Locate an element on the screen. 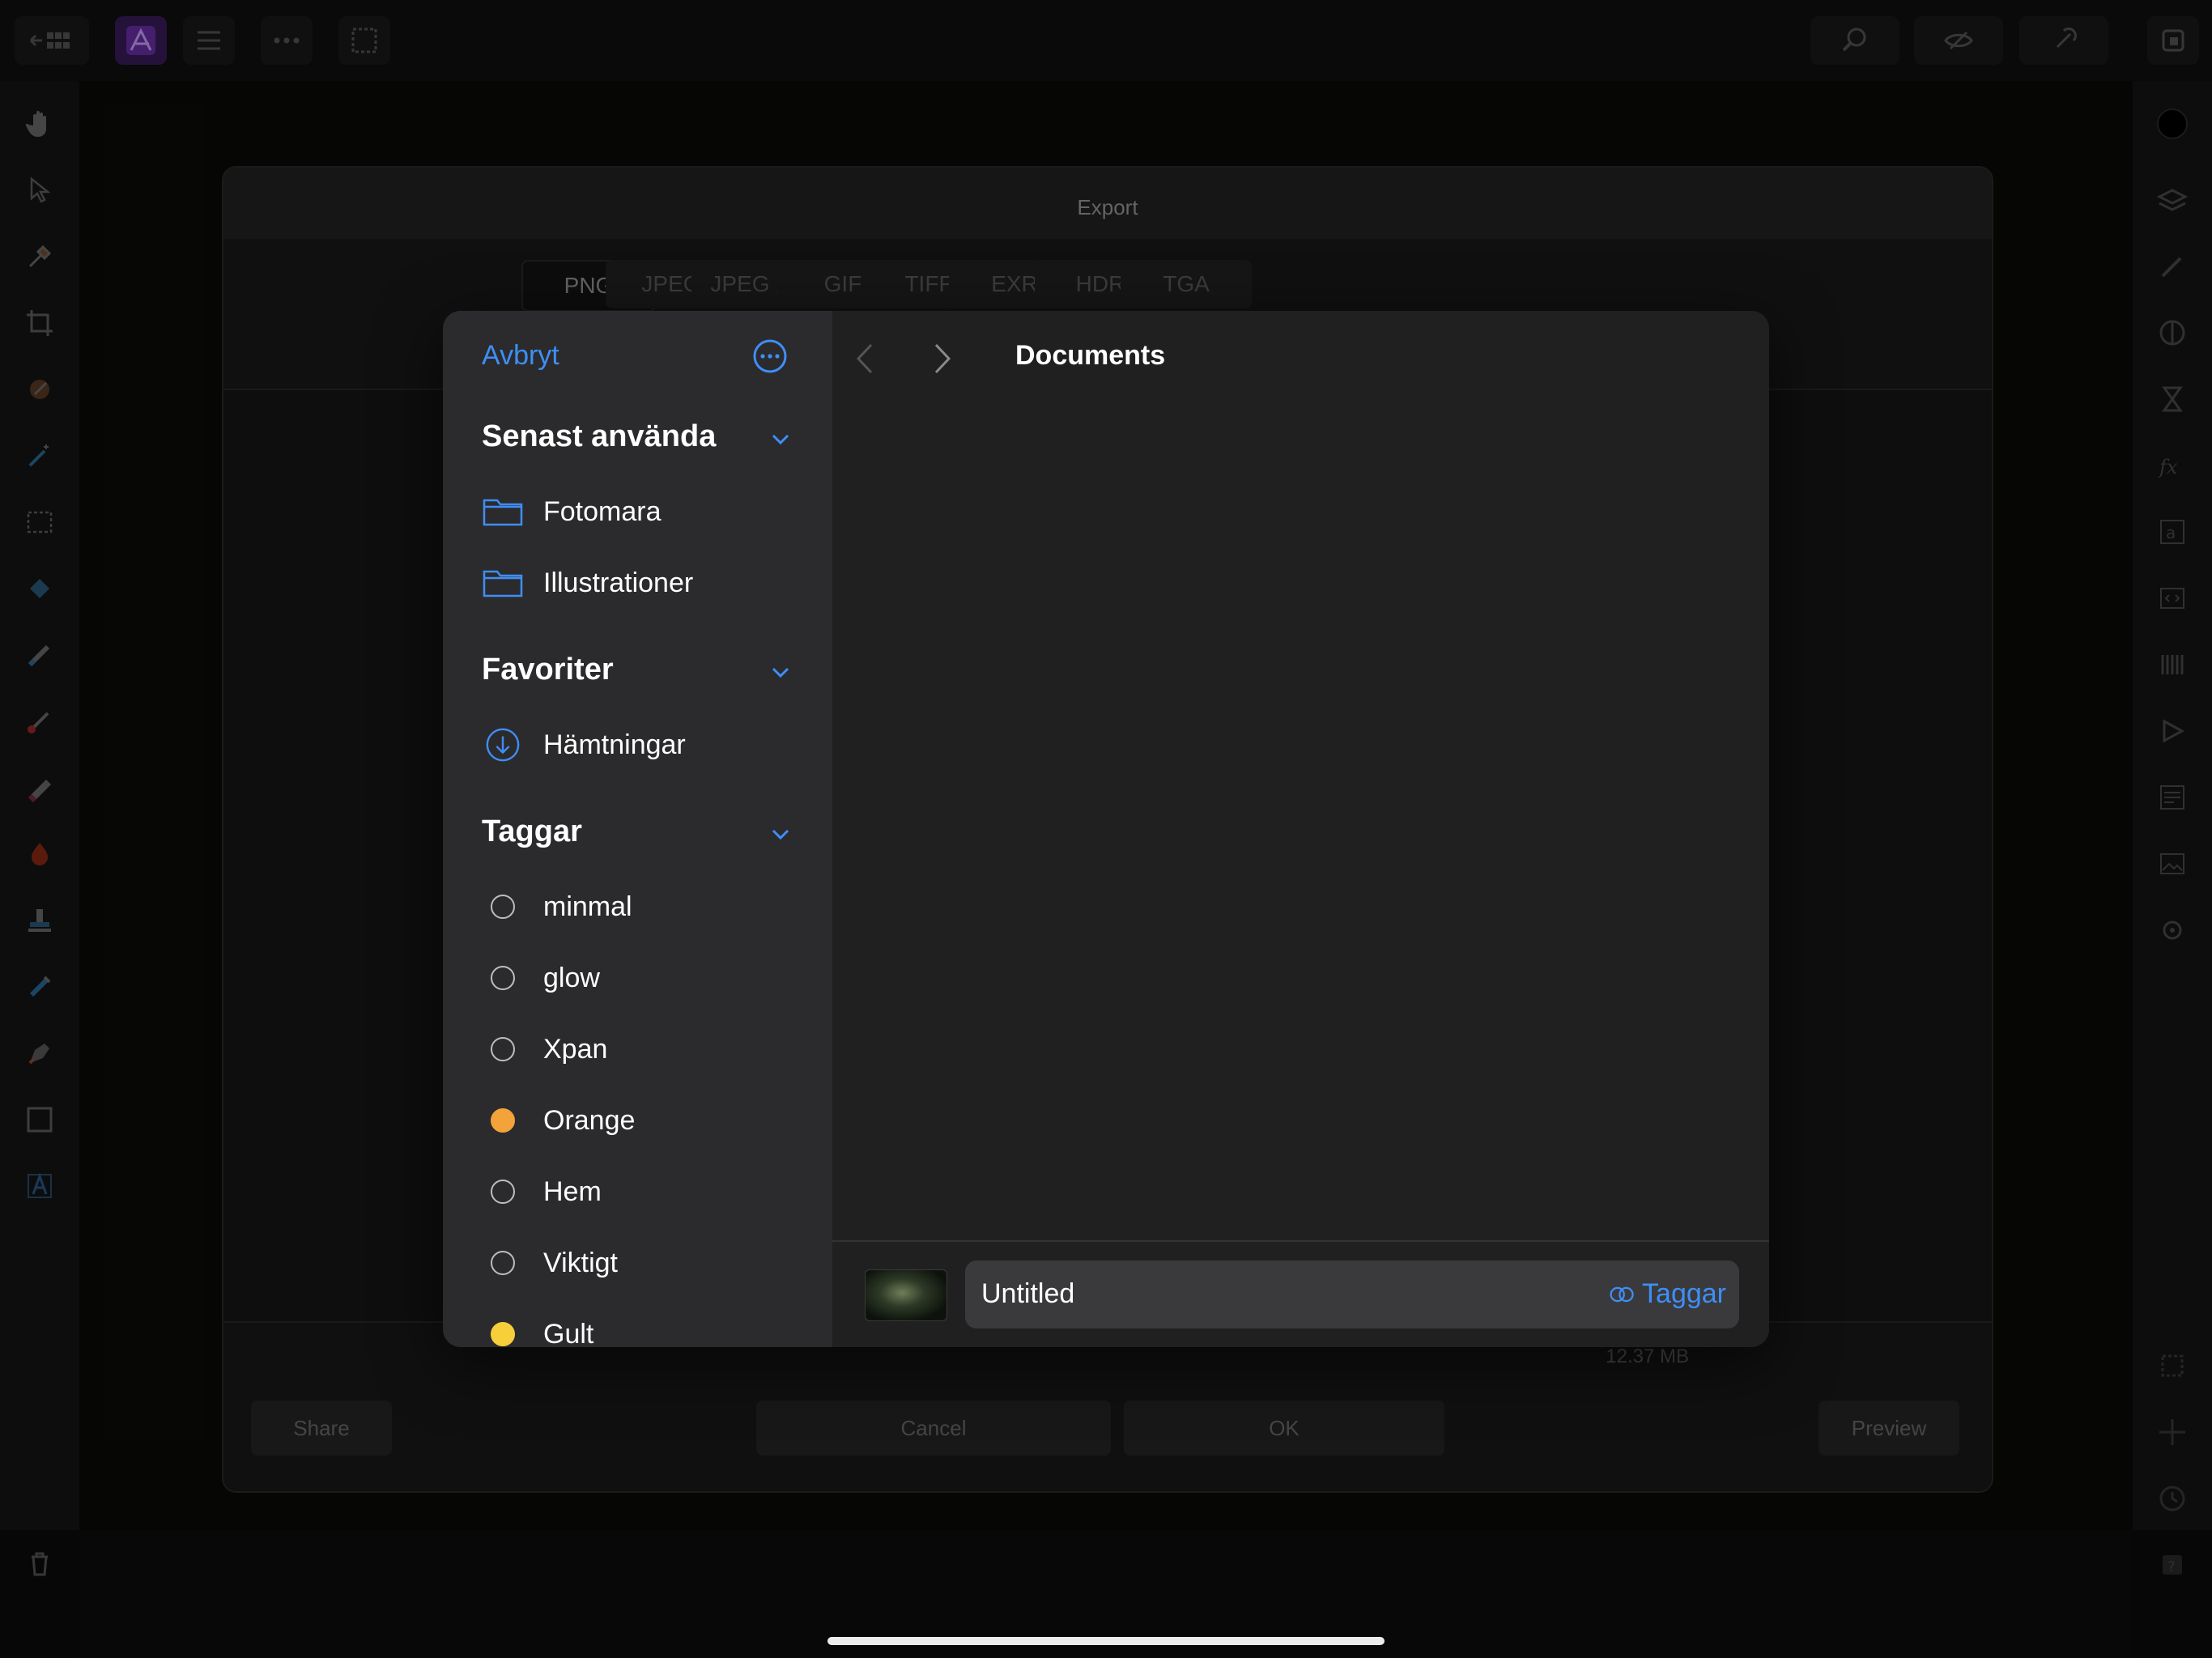 The image size is (2212, 1658). chevron-right-icon is located at coordinates (942, 358).